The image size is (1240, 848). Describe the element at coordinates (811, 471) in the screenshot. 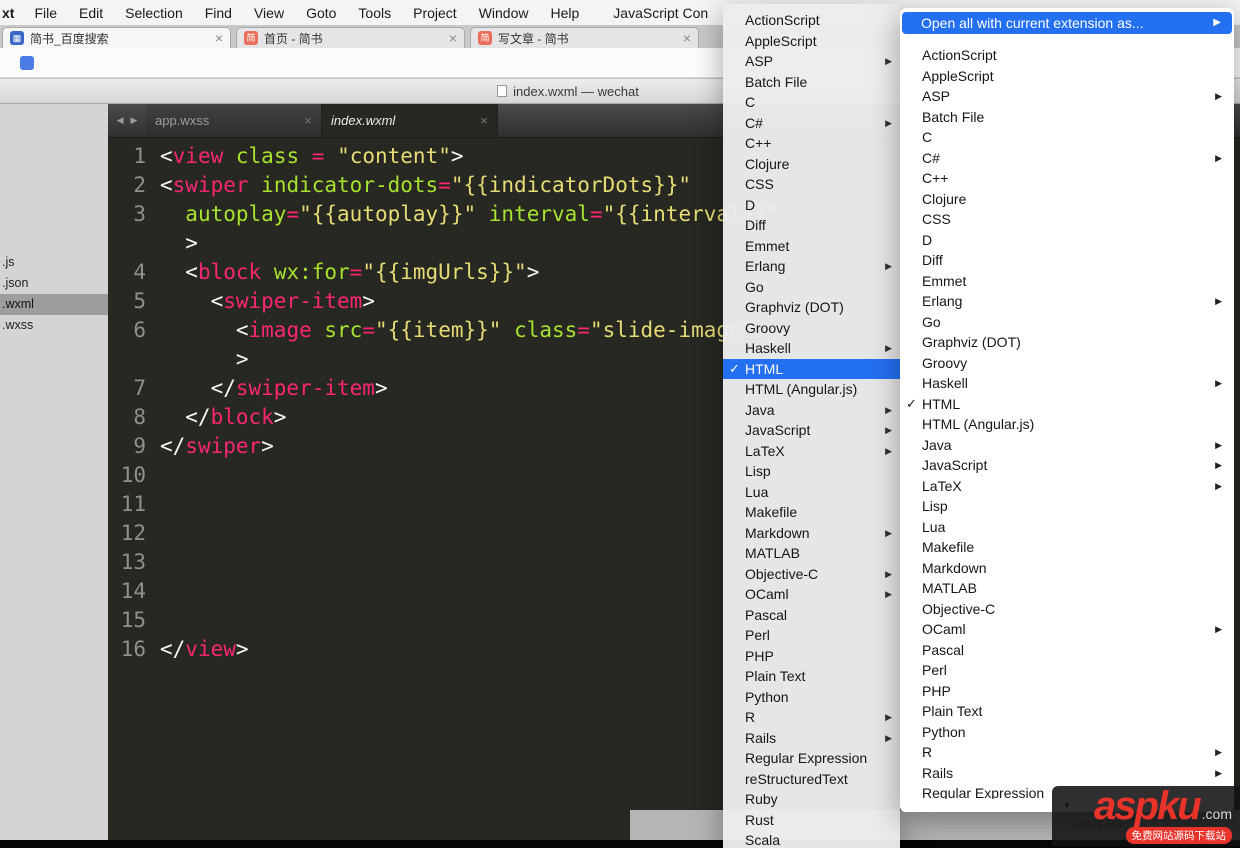

I see `syntax-menu-item: Lisp` at that location.